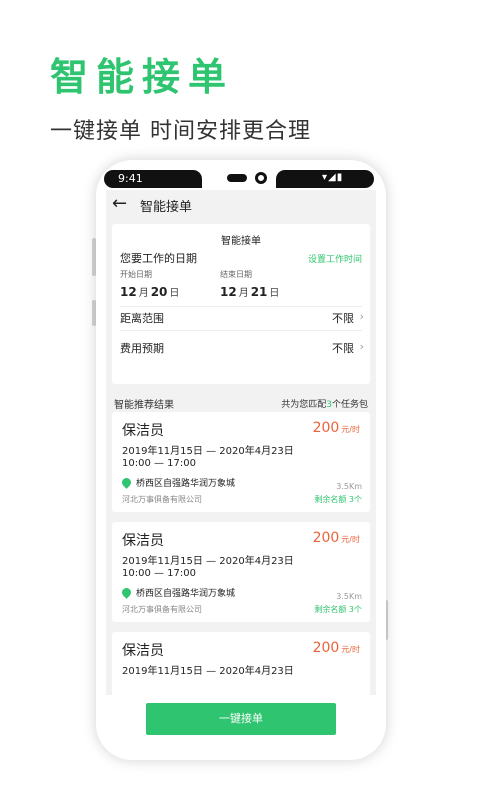 This screenshot has width=480, height=800. I want to click on arrow-left-icon: ←, so click(122, 204).